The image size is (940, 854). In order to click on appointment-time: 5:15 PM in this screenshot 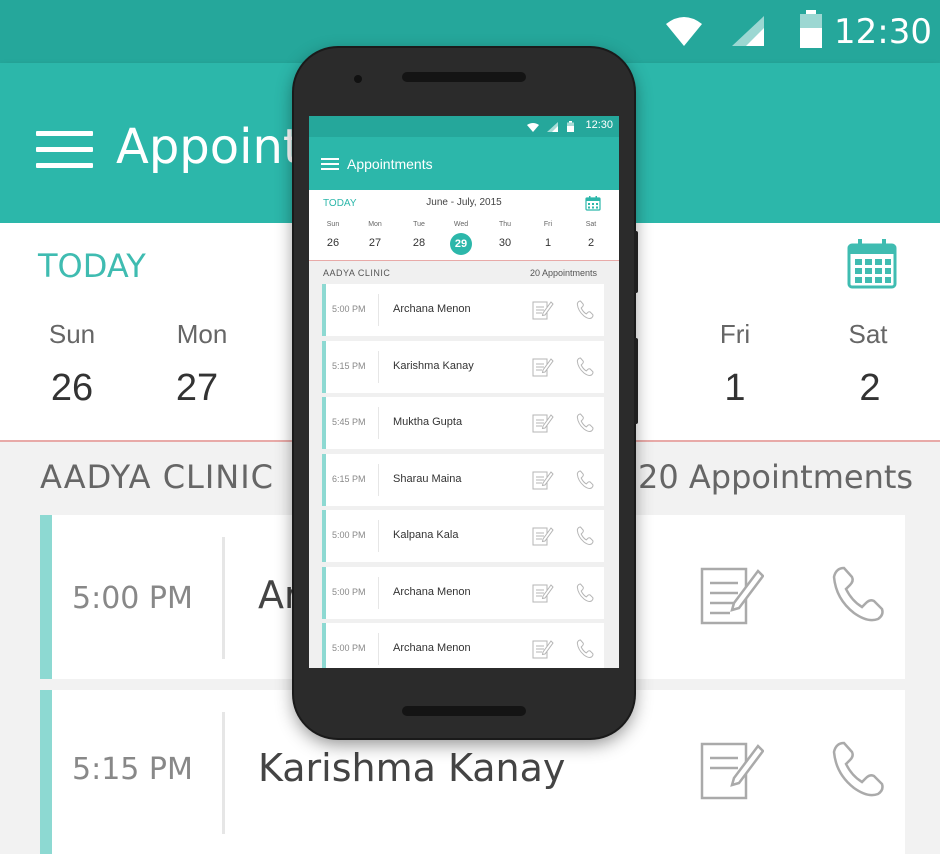, I will do `click(349, 365)`.